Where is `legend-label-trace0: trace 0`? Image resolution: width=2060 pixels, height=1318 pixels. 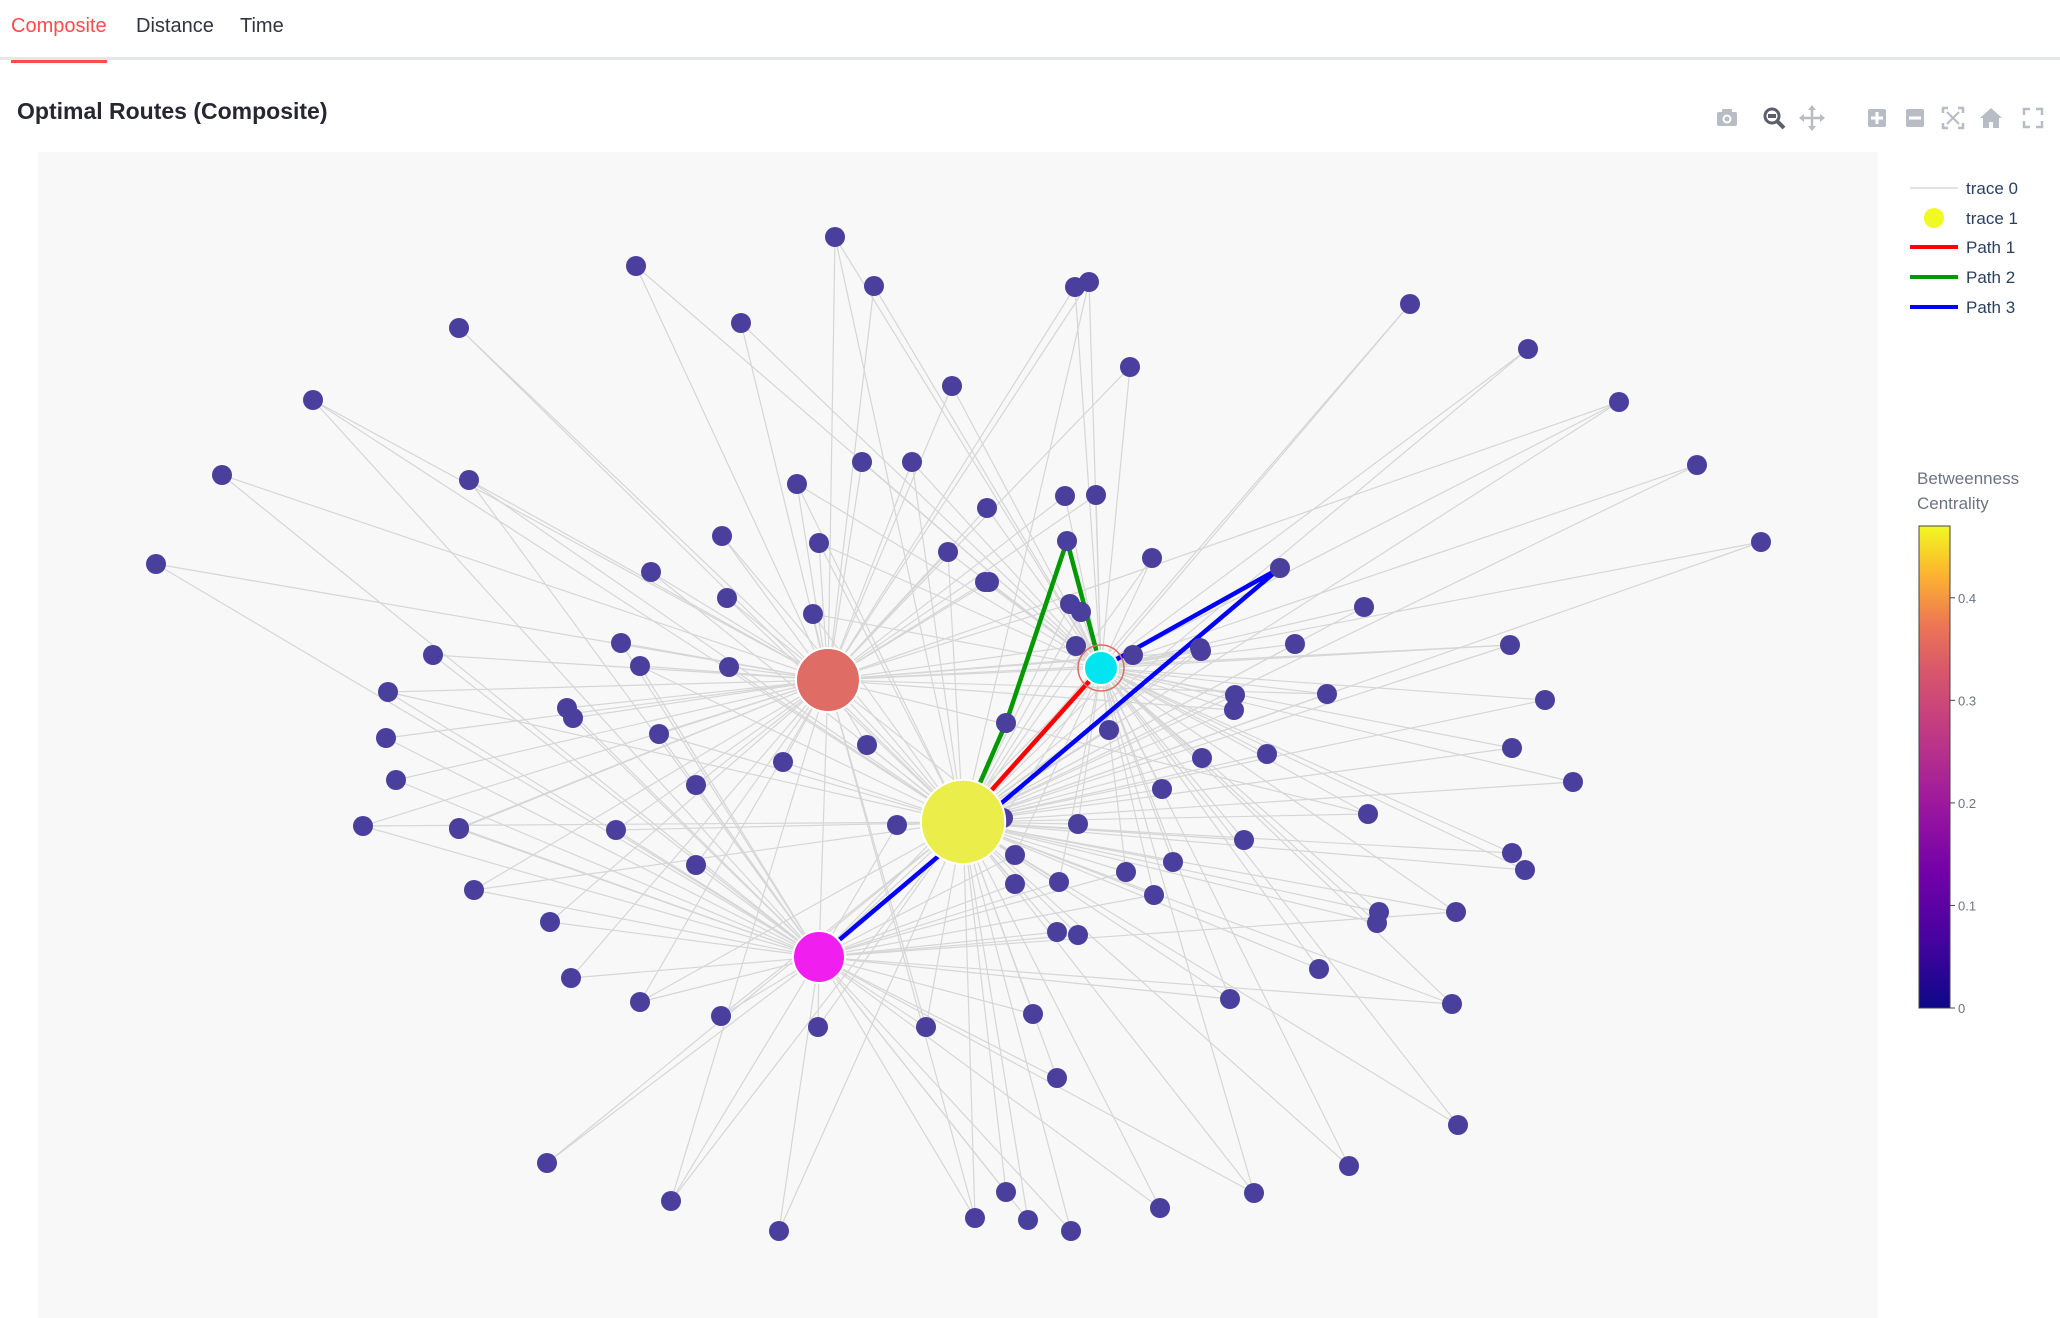
legend-label-trace0: trace 0 is located at coordinates (1992, 188).